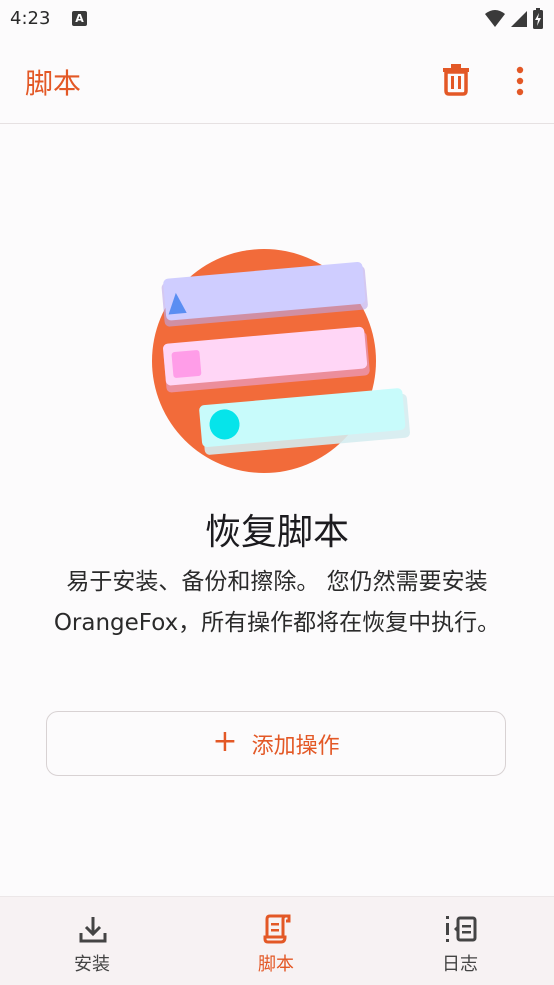 This screenshot has width=554, height=985. Describe the element at coordinates (277, 929) in the screenshot. I see `script-icon` at that location.